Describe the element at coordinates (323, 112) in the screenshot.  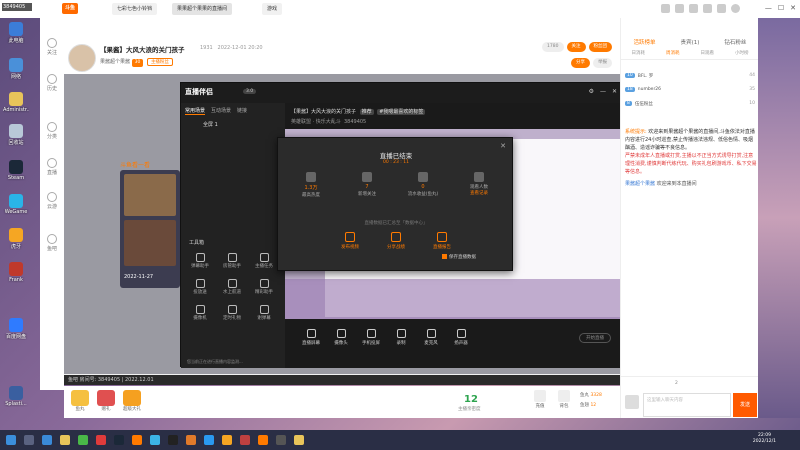
I see `stream-title: 【果酱】大风大浪的关门孩子` at that location.